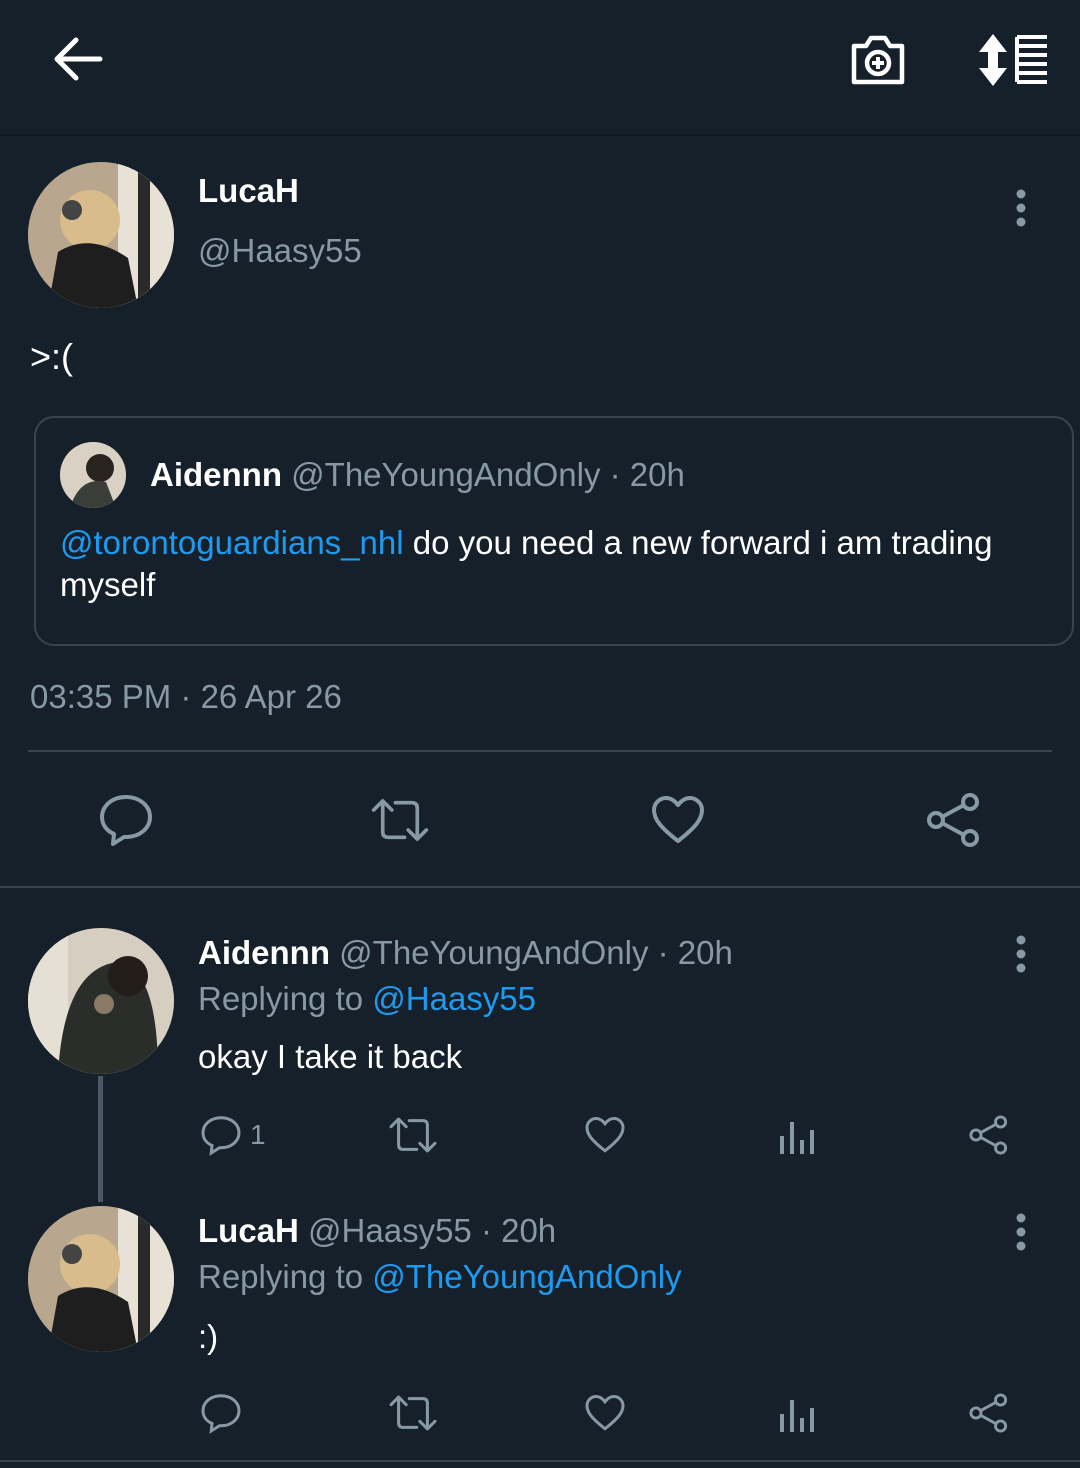 The height and width of the screenshot is (1468, 1080). I want to click on reply-count: 1, so click(258, 1134).